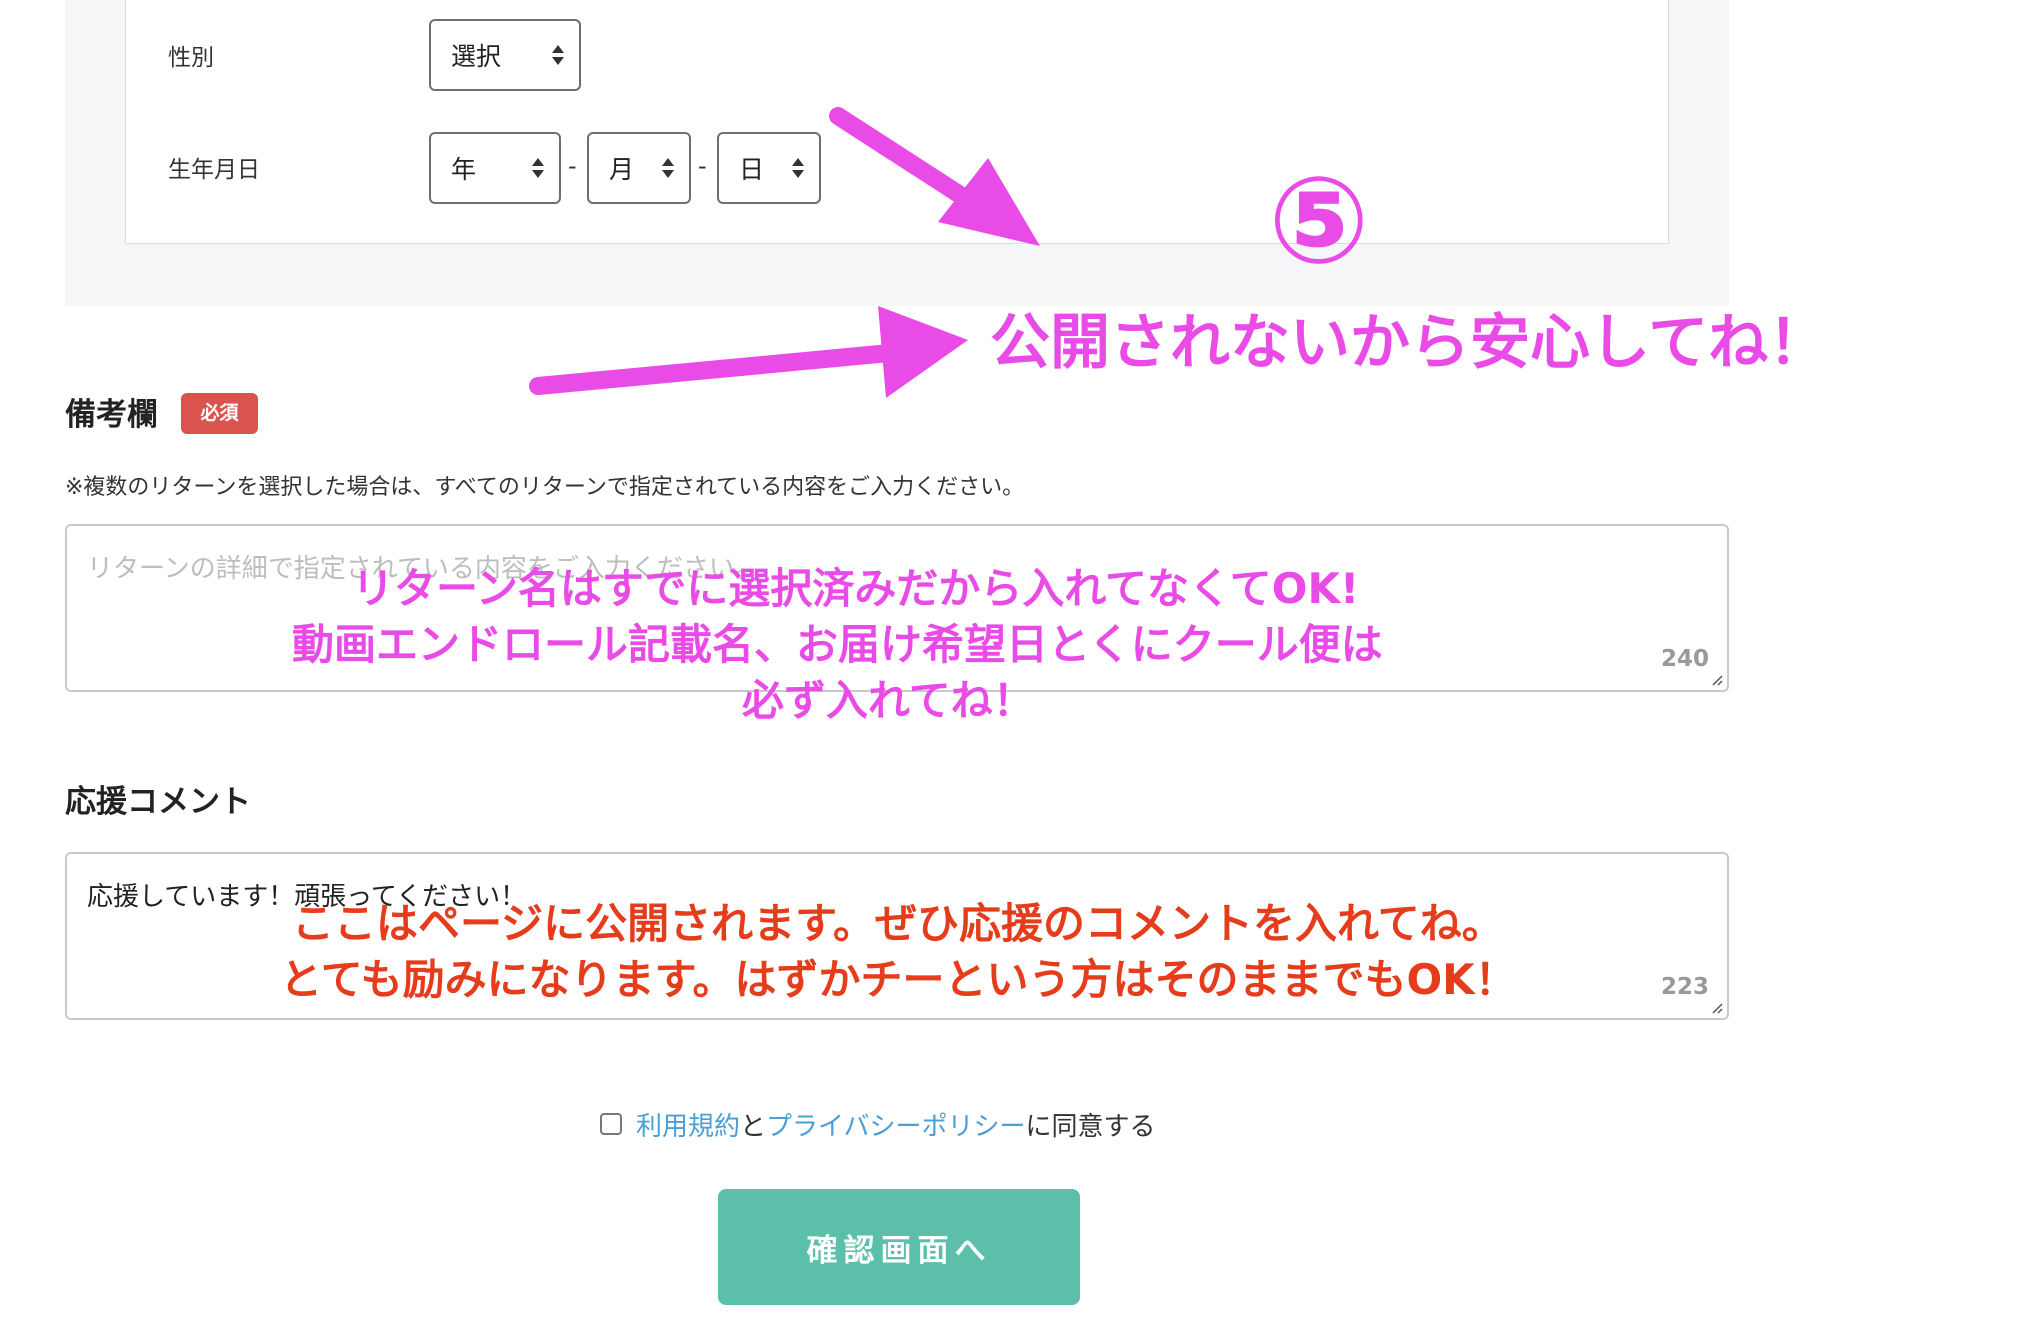  I want to click on comment-annotation-line1: ここはページに公開されます。ぜひ応援のコメントを入れてね。, so click(898, 923).